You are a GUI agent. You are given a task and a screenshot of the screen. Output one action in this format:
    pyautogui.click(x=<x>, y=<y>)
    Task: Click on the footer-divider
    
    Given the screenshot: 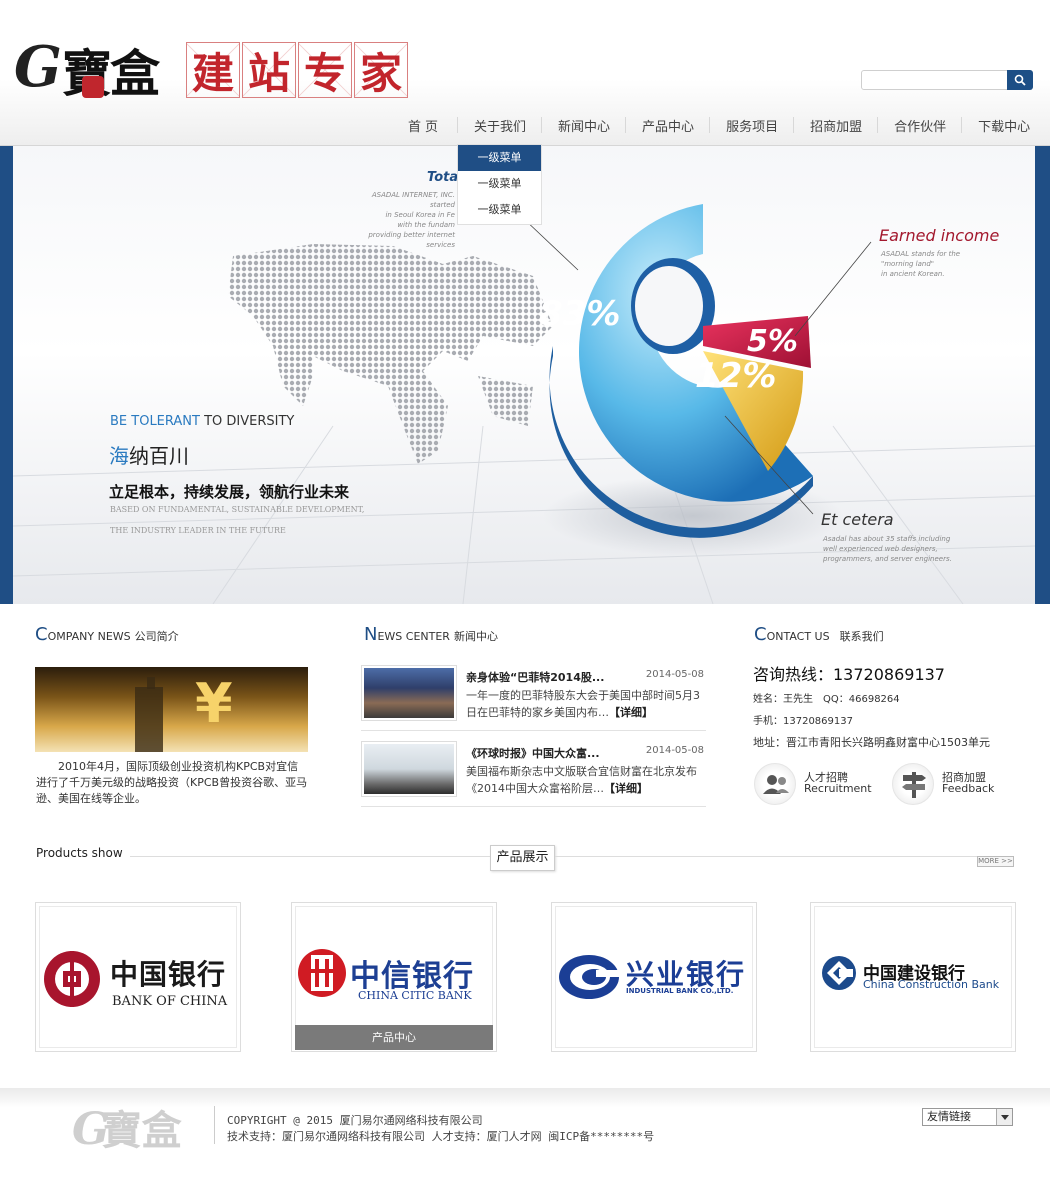 What is the action you would take?
    pyautogui.click(x=214, y=1125)
    